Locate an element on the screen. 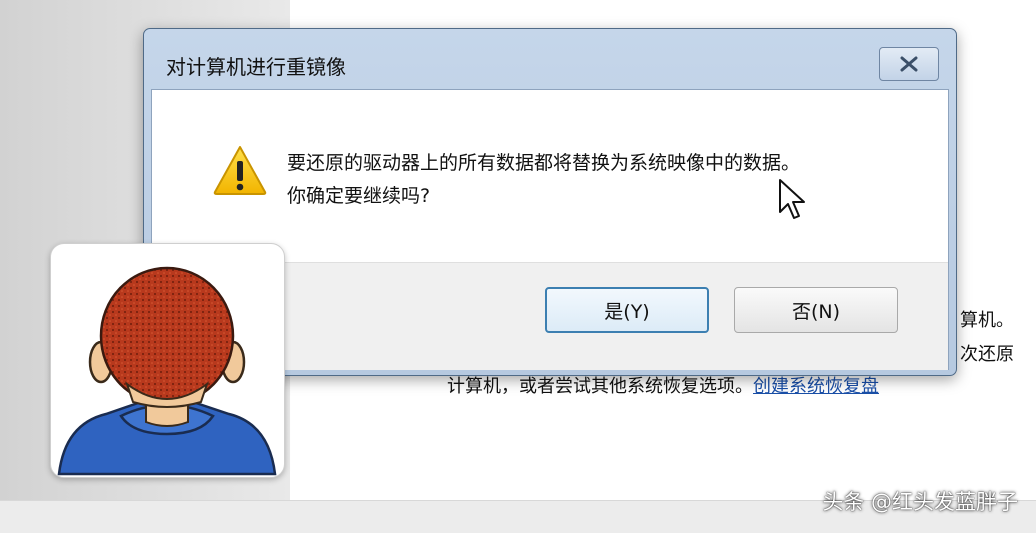  create-recovery-disc-link: 创建系统恢复盘 is located at coordinates (816, 386).